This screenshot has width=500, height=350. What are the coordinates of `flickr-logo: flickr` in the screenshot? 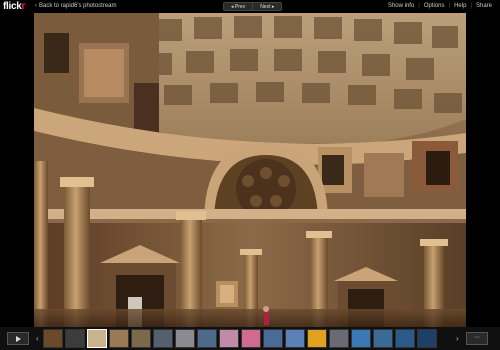 It's located at (14, 6).